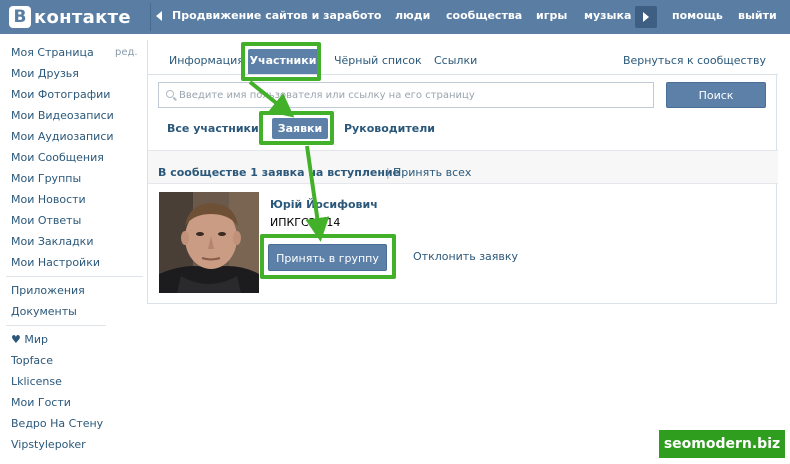  Describe the element at coordinates (328, 256) in the screenshot. I see `highlight-accept-button` at that location.